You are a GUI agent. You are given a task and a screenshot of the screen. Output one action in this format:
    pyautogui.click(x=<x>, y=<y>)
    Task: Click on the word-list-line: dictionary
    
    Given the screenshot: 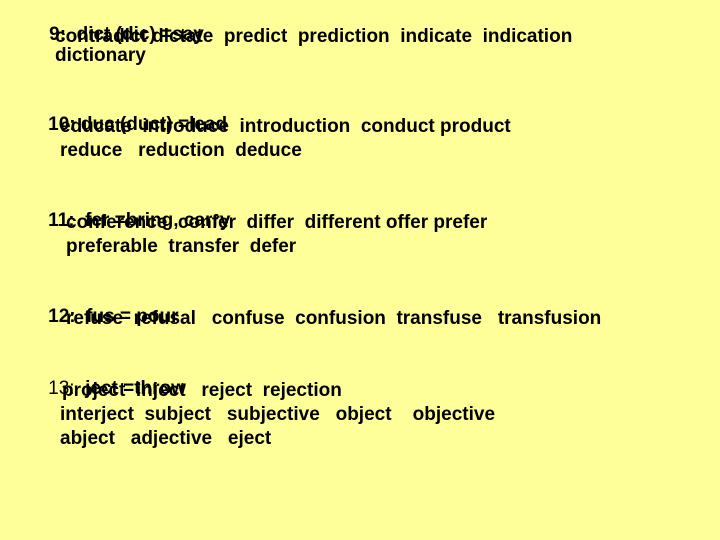 What is the action you would take?
    pyautogui.click(x=100, y=55)
    